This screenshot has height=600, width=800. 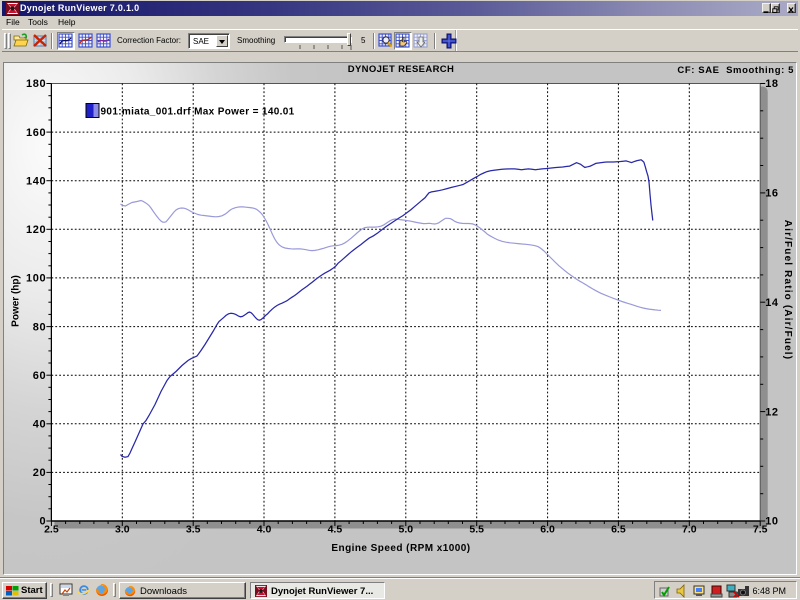 What do you see at coordinates (618, 530) in the screenshot?
I see `svg-text: 6.5` at bounding box center [618, 530].